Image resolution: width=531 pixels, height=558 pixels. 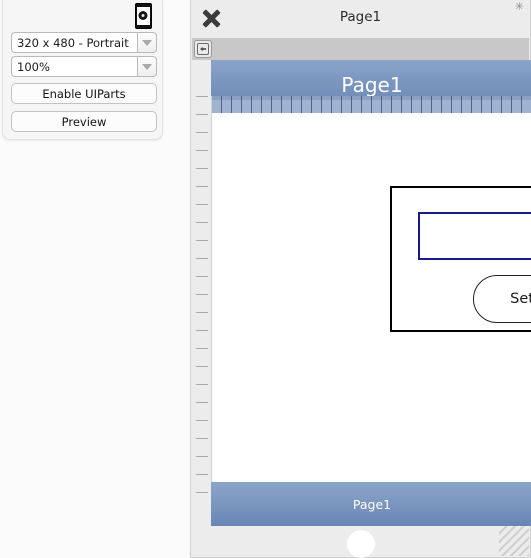 I want to click on window-title: Page1, so click(x=360, y=17).